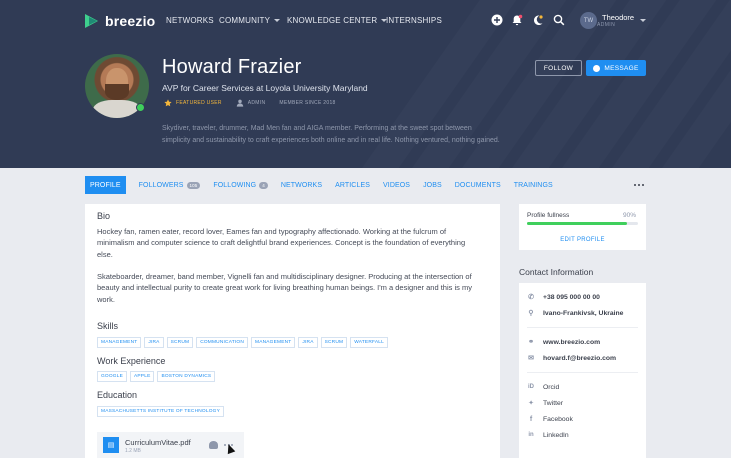 This screenshot has width=731, height=458. I want to click on tab-articles: ARTICLES, so click(352, 185).